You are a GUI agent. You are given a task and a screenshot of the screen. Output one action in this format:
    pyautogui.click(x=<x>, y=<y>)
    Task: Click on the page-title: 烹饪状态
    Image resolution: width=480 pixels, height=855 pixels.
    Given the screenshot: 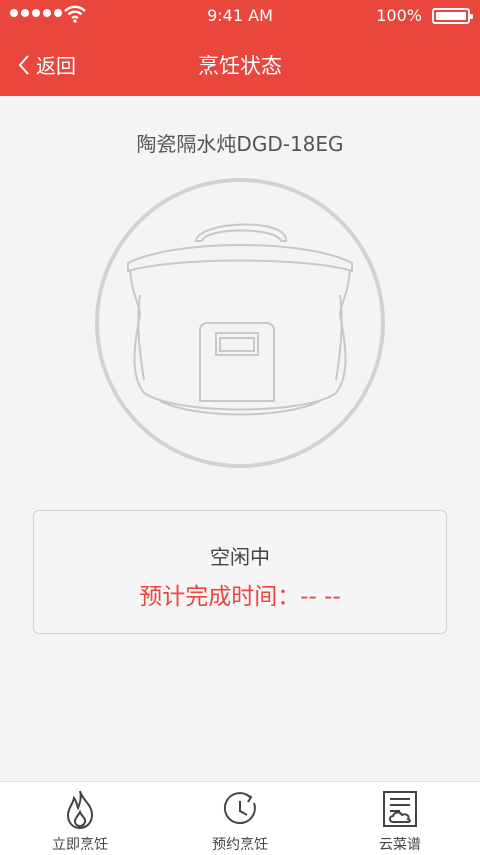 What is the action you would take?
    pyautogui.click(x=240, y=66)
    